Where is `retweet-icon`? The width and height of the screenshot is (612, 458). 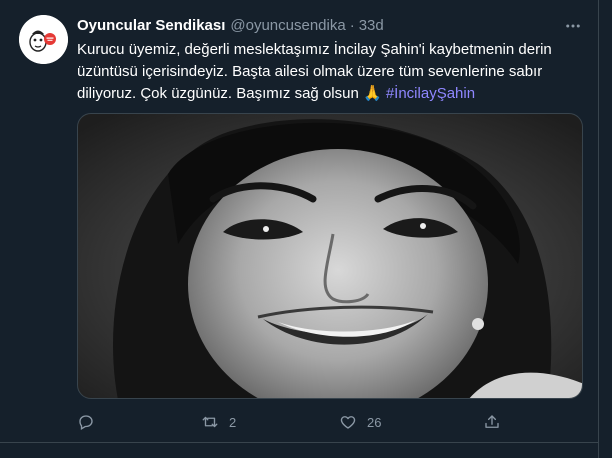 retweet-icon is located at coordinates (210, 422).